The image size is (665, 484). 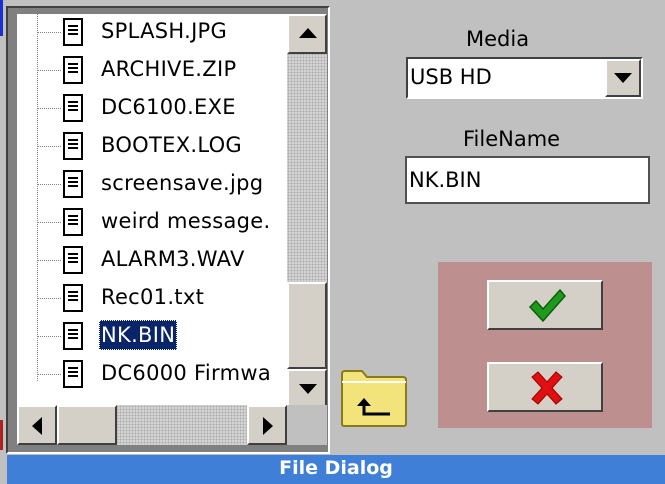 I want to click on file-name: ALARM3.WAV, so click(x=173, y=259).